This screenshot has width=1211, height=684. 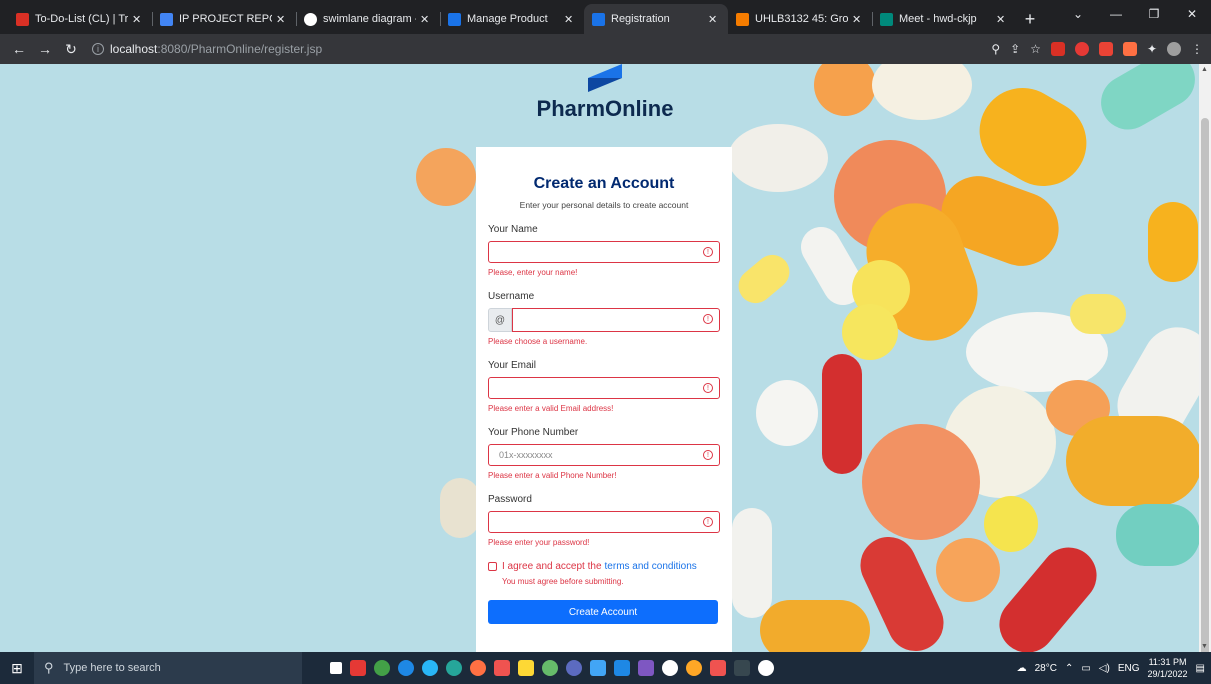 I want to click on create-account-button: Create Account, so click(x=603, y=612).